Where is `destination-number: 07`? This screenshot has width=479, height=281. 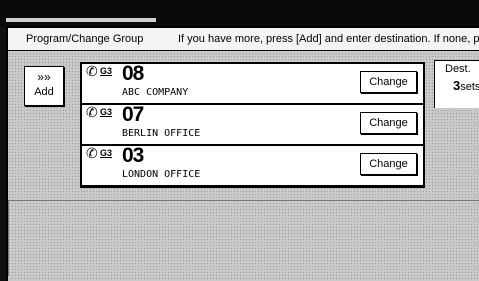 destination-number: 07 is located at coordinates (133, 114).